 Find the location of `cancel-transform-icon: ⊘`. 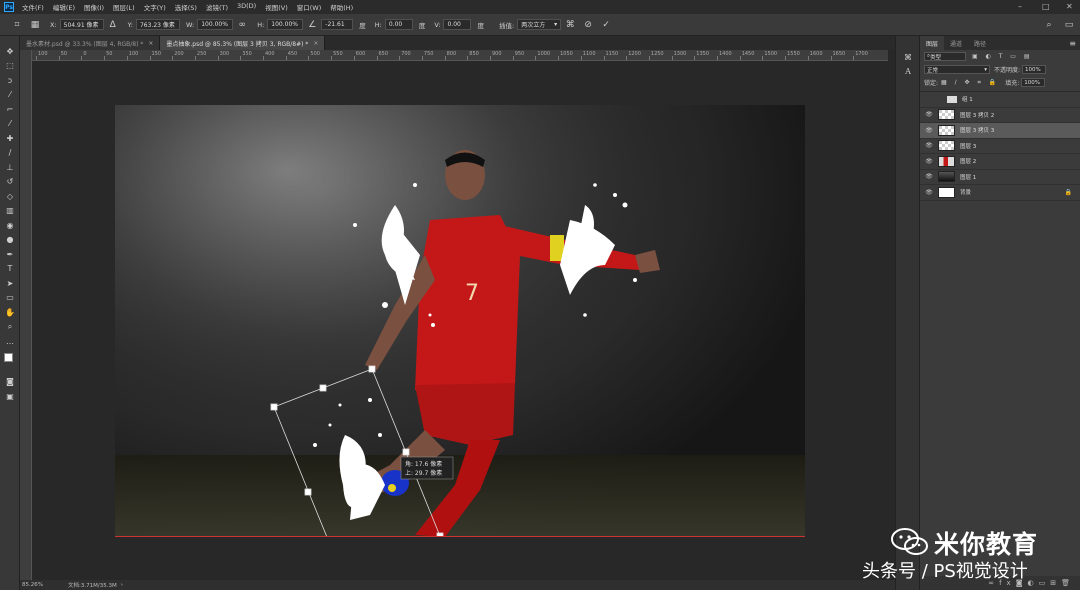

cancel-transform-icon: ⊘ is located at coordinates (588, 25).